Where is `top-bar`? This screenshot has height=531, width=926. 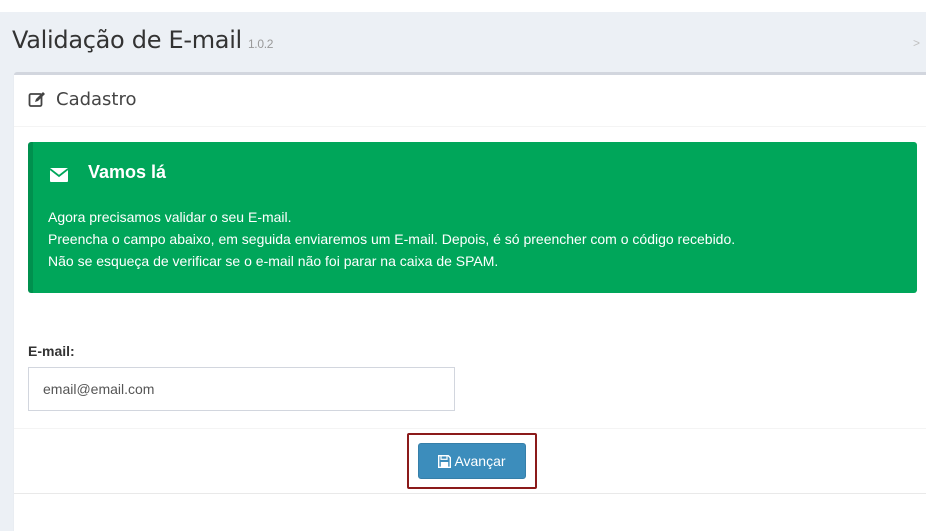
top-bar is located at coordinates (463, 6).